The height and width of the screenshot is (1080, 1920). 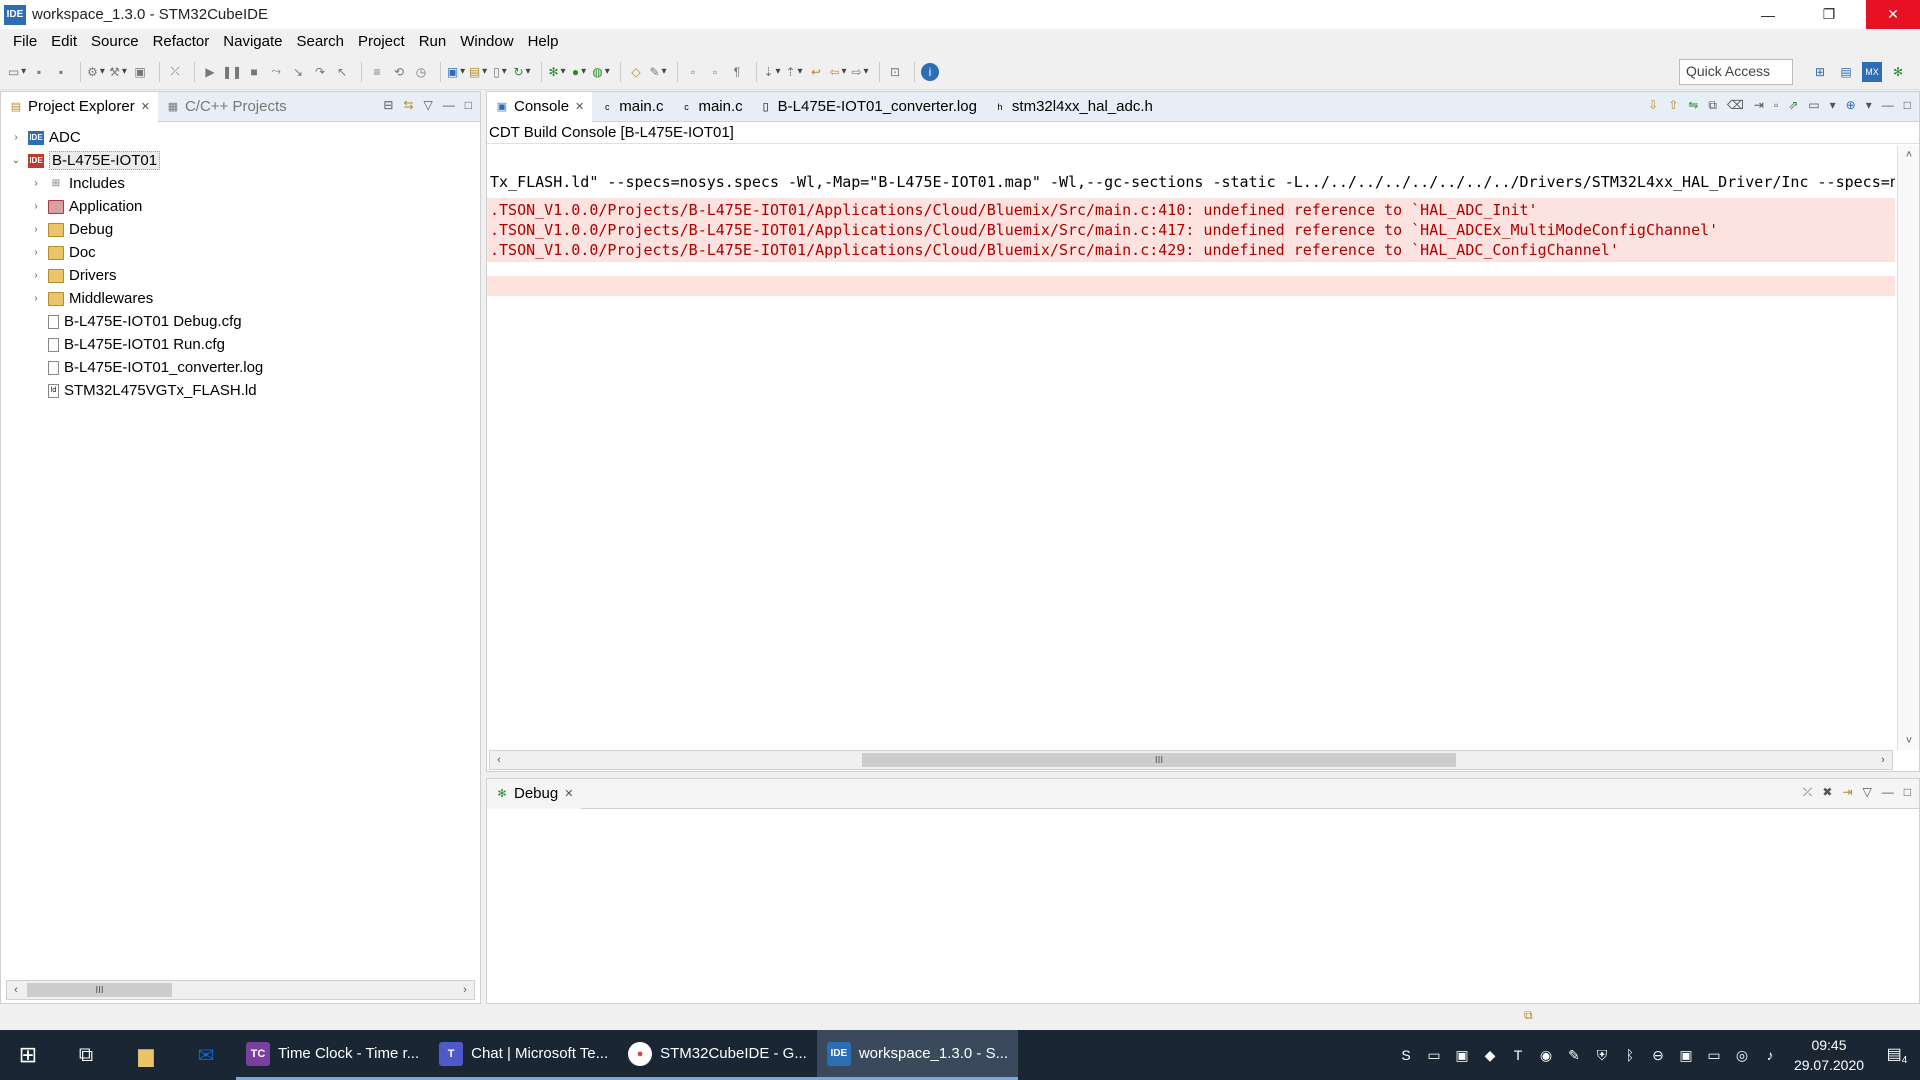 What do you see at coordinates (1909, 155) in the screenshot?
I see `scroll-up-icon: ˄` at bounding box center [1909, 155].